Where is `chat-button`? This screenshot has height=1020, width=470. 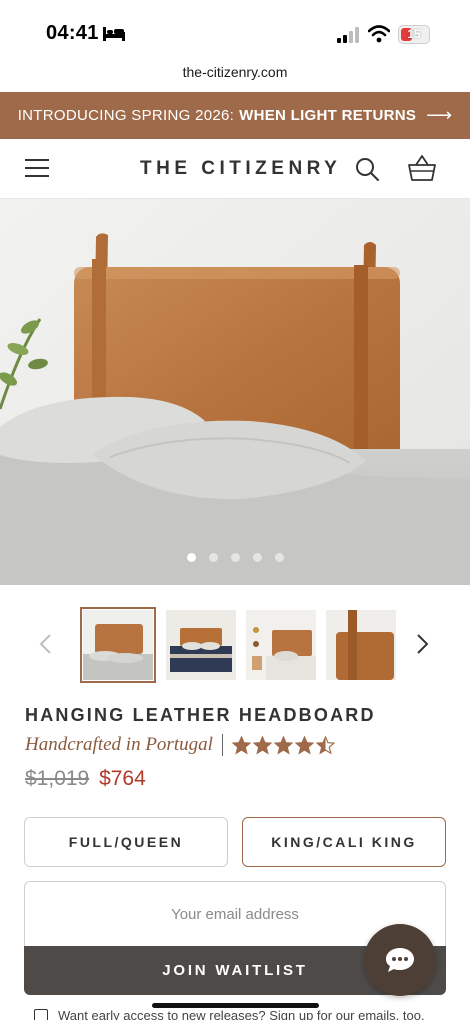 chat-button is located at coordinates (400, 960).